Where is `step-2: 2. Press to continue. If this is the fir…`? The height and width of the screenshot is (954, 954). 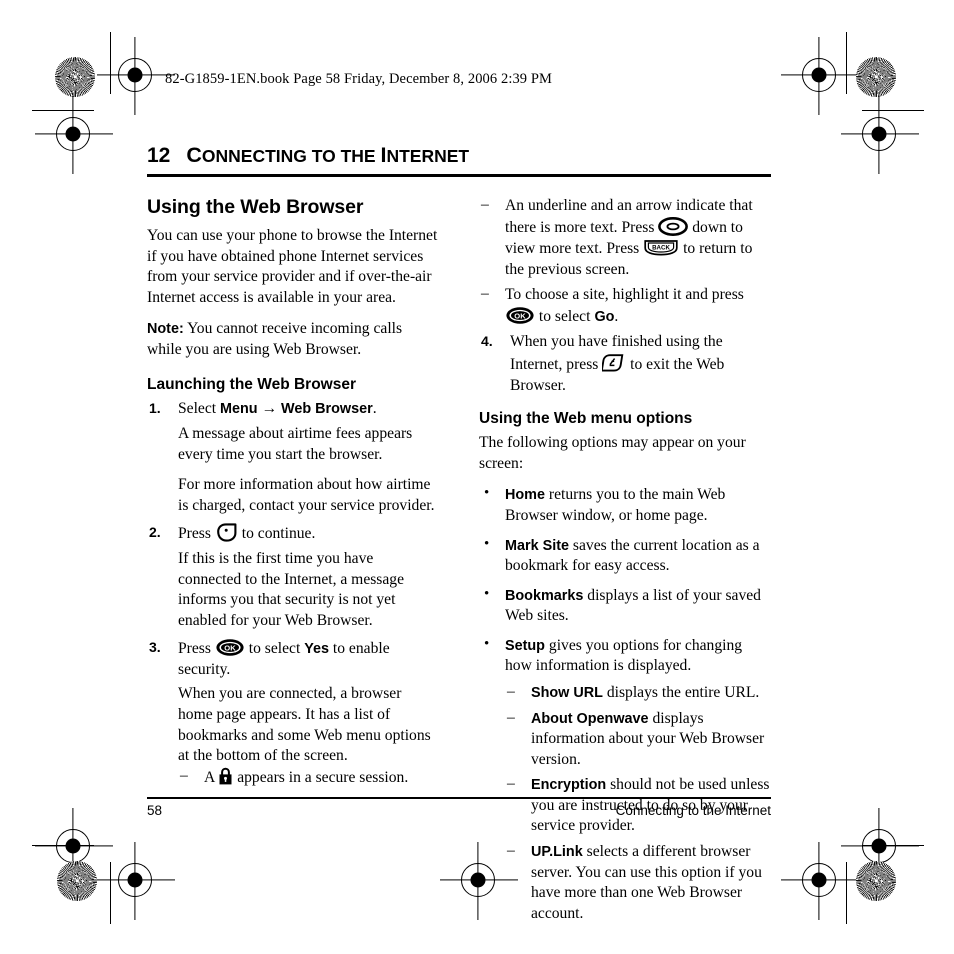
step-2: 2. Press to continue. If this is the fir… is located at coordinates (293, 577).